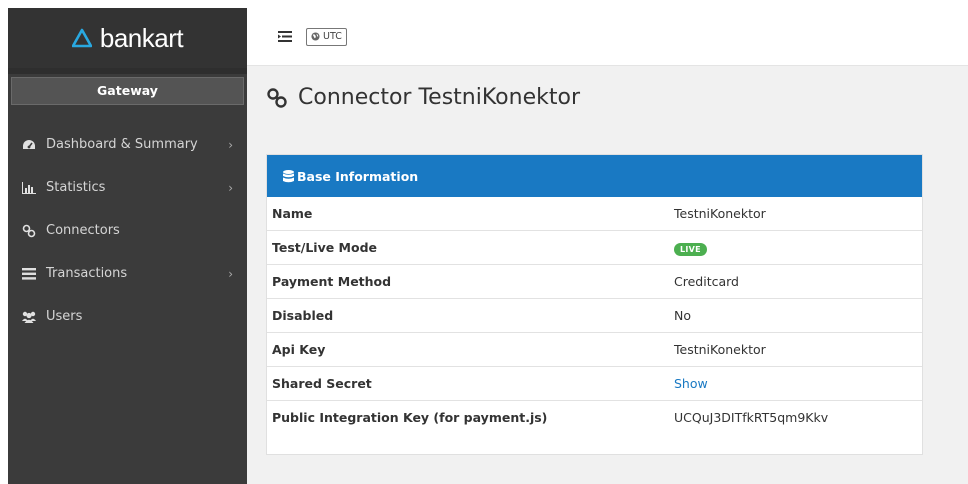  Describe the element at coordinates (691, 383) in the screenshot. I see `show-secret-link: Show` at that location.